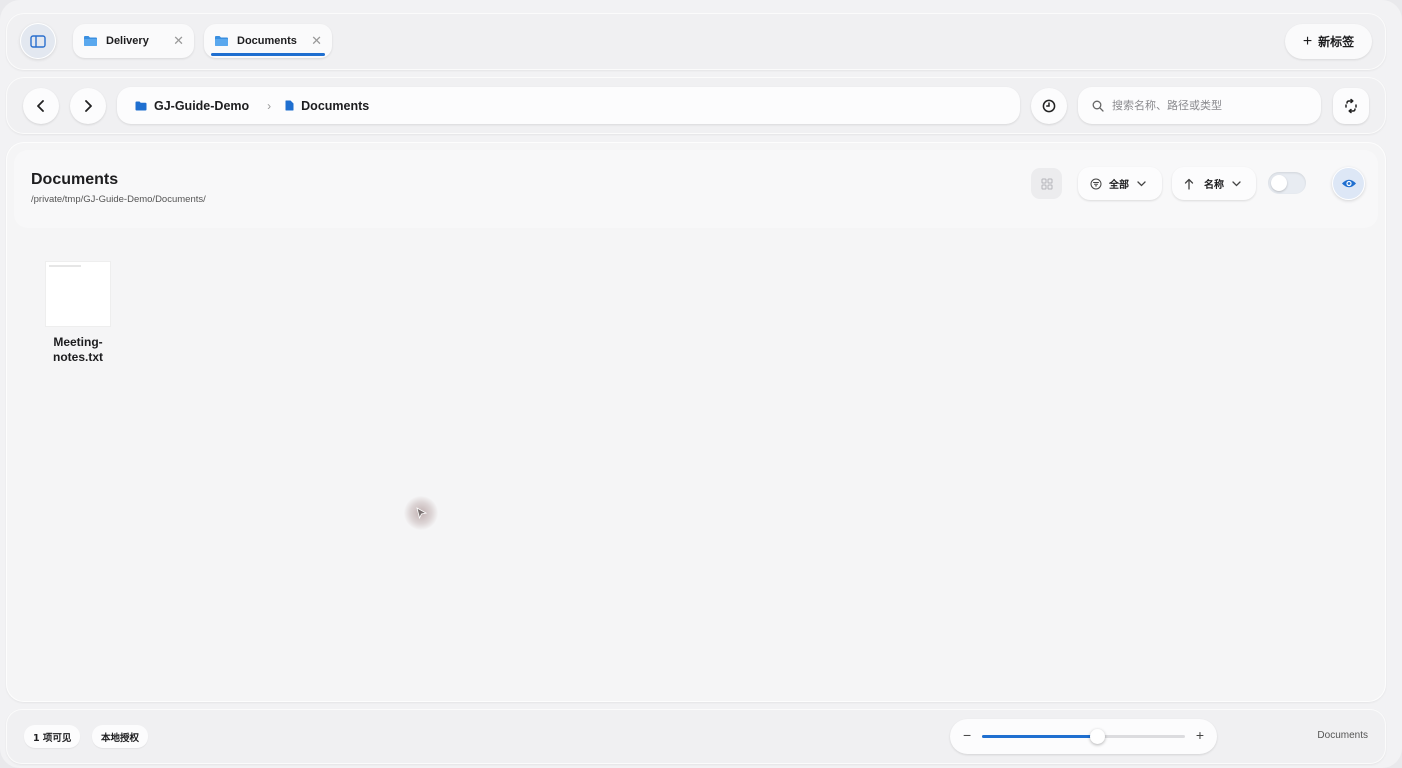  I want to click on chevron-right-icon: ›, so click(269, 105).